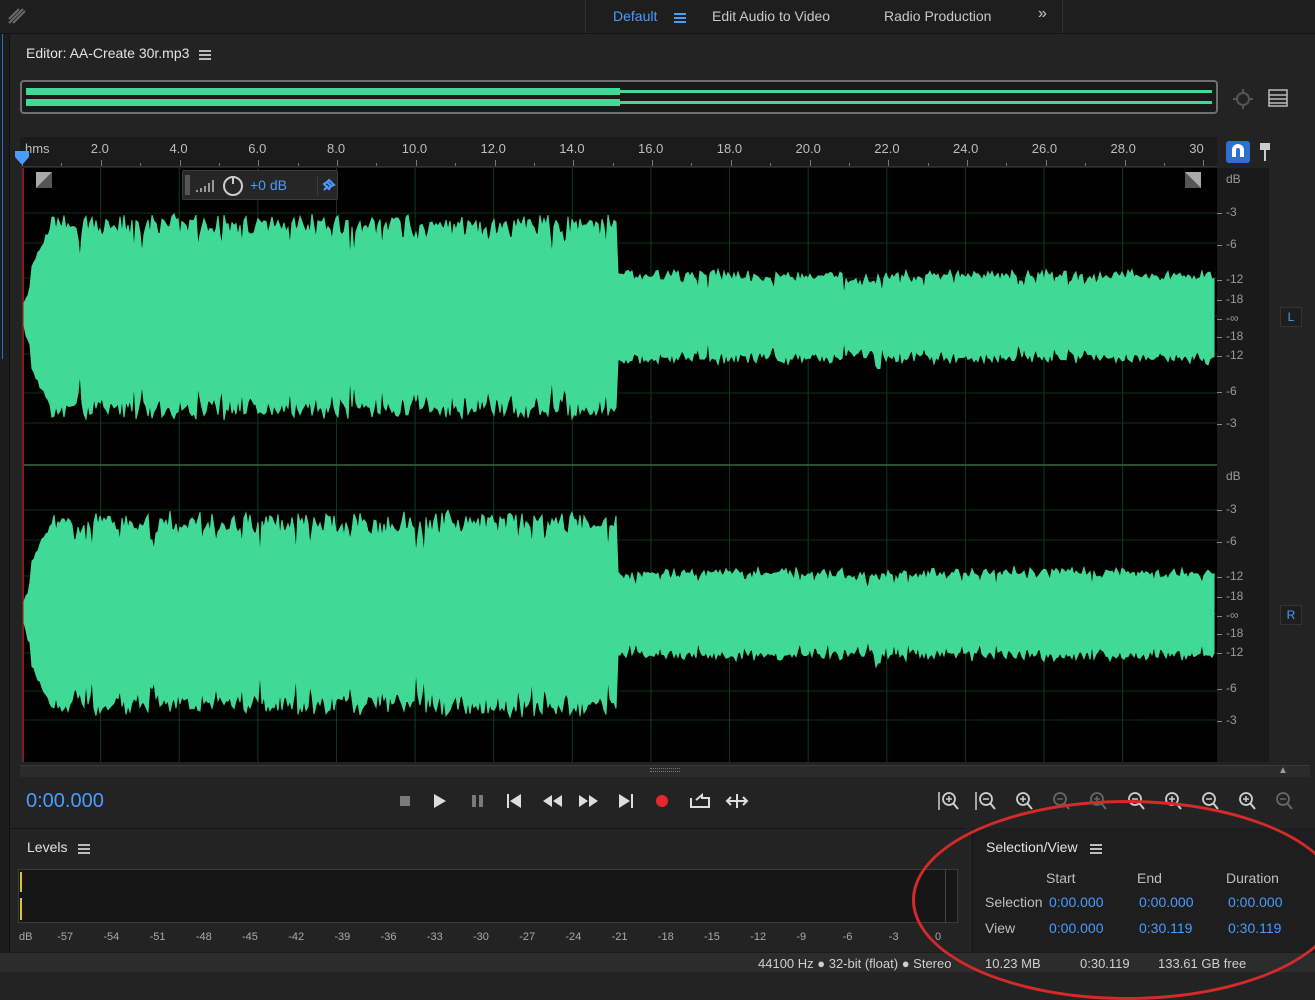  Describe the element at coordinates (635, 16) in the screenshot. I see `workspace-default: Default` at that location.